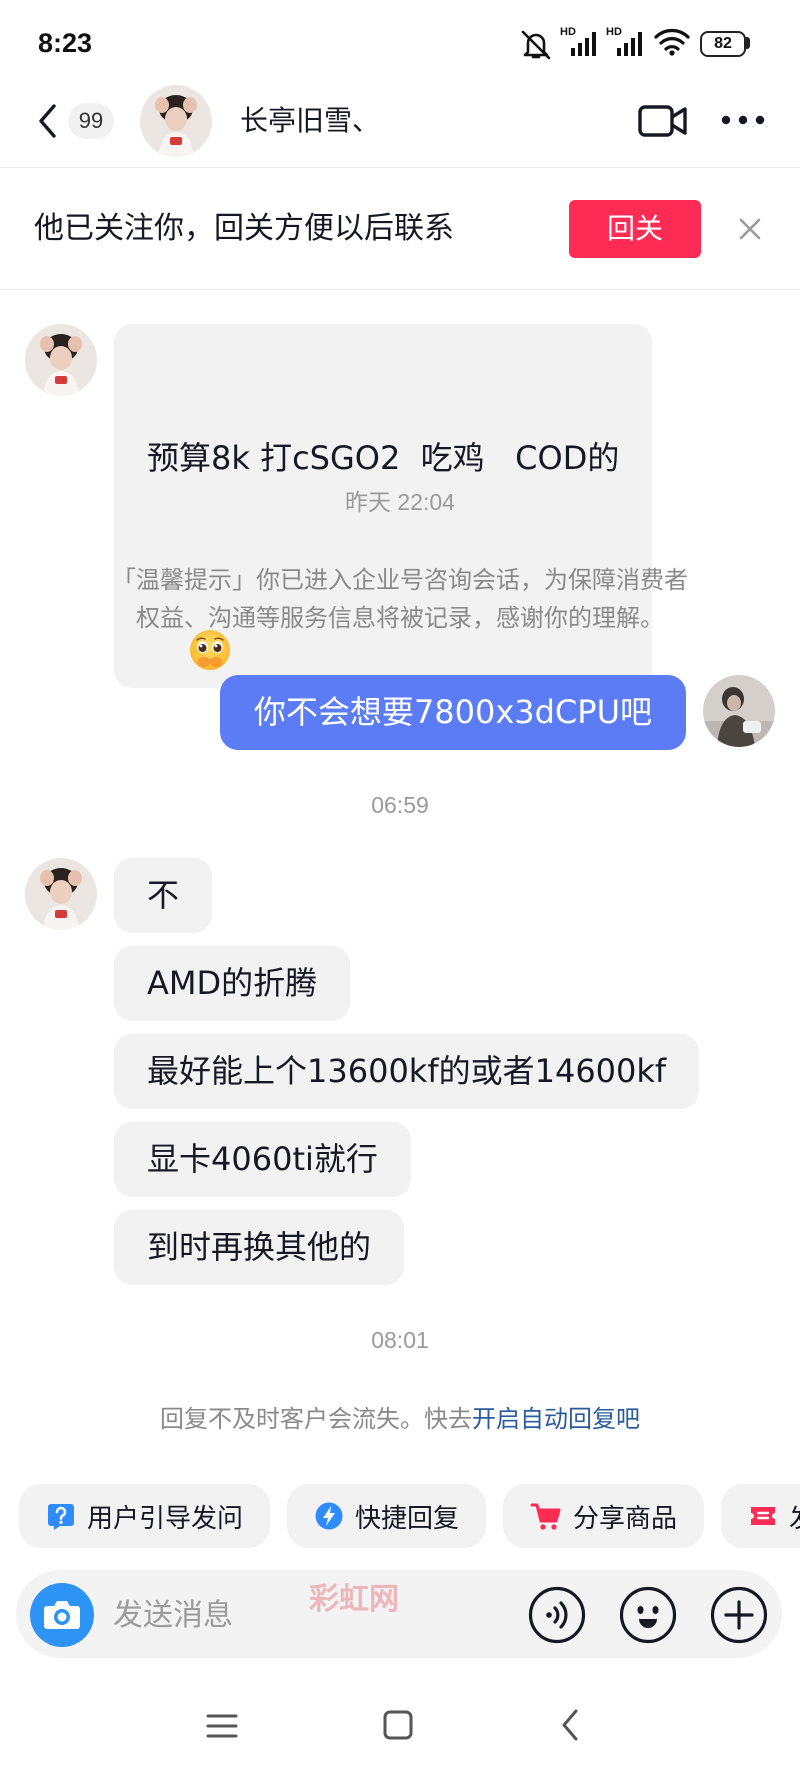 This screenshot has width=800, height=1778. I want to click on enable-auto-reply-link: 开启自动回复吧, so click(556, 1419).